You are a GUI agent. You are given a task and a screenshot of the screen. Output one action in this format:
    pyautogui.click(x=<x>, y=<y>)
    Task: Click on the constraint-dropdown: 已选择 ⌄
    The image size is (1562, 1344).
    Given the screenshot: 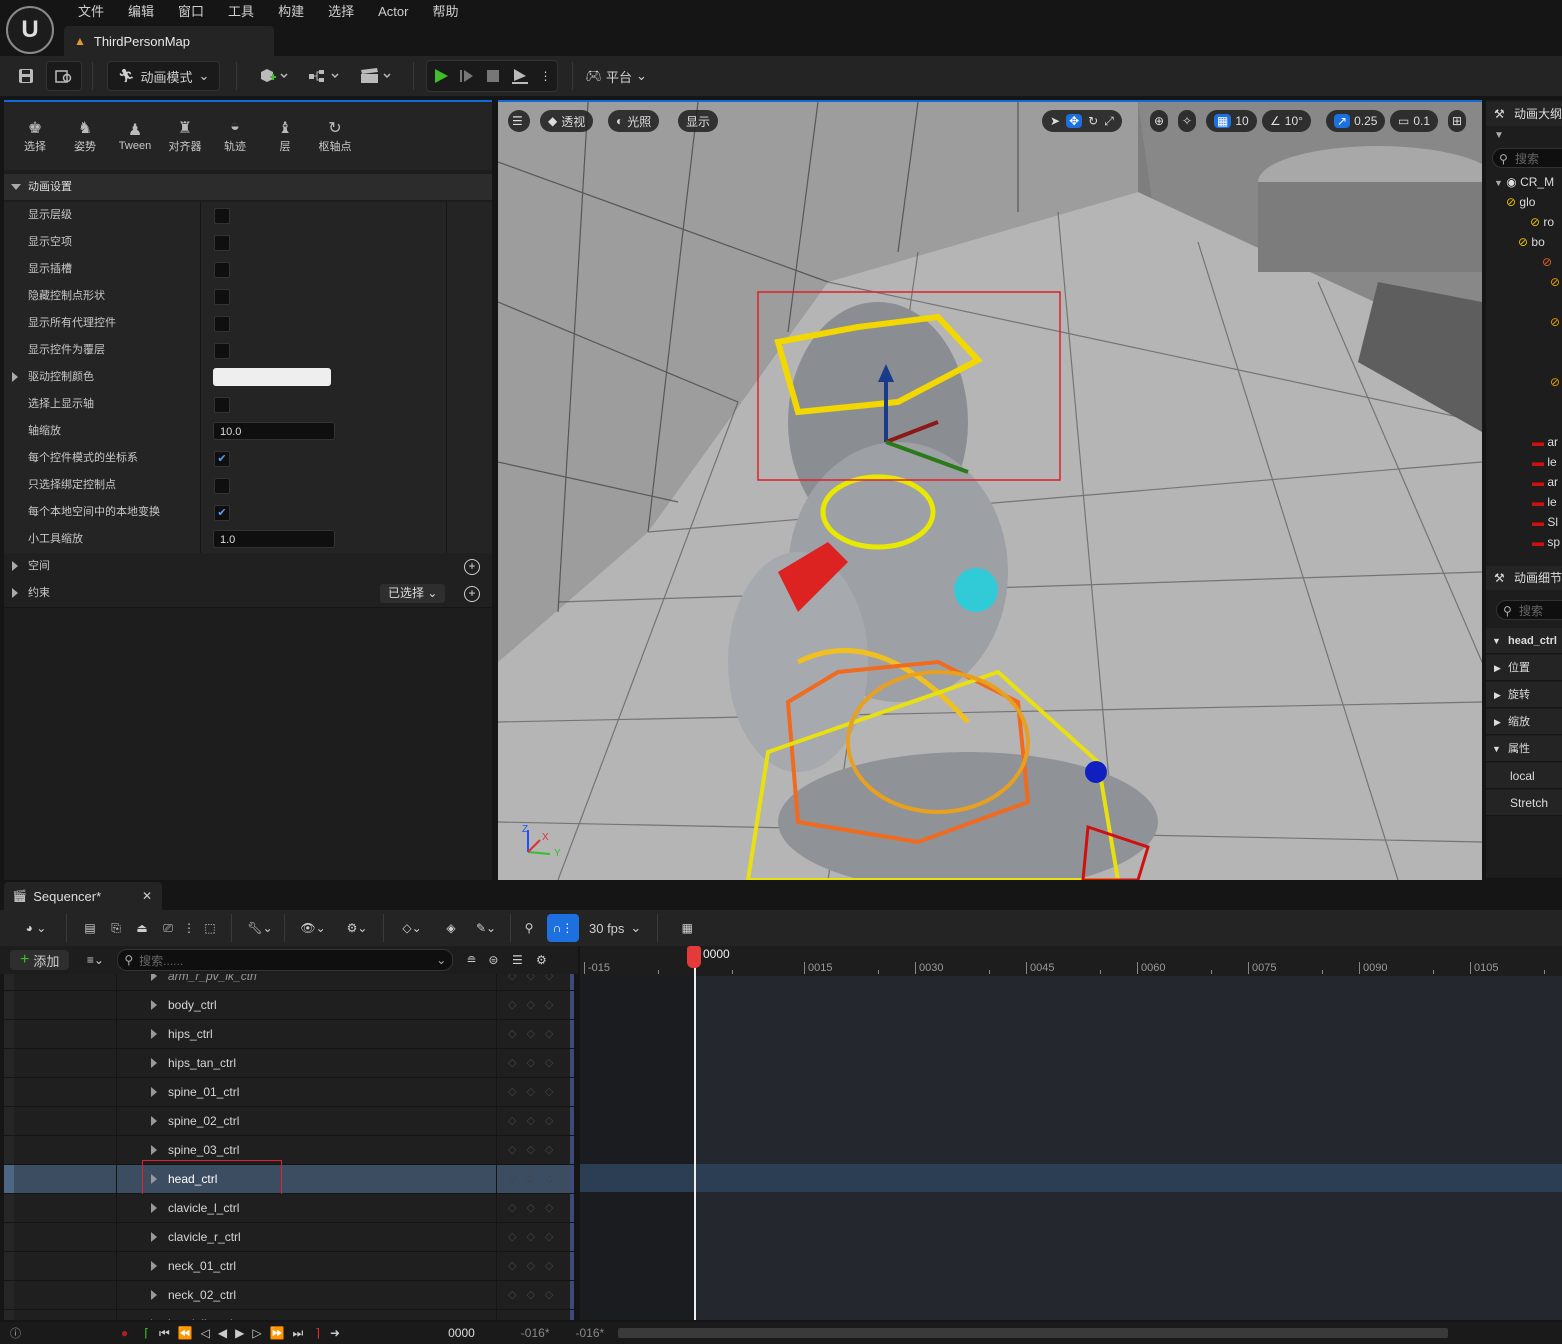 What is the action you would take?
    pyautogui.click(x=413, y=593)
    